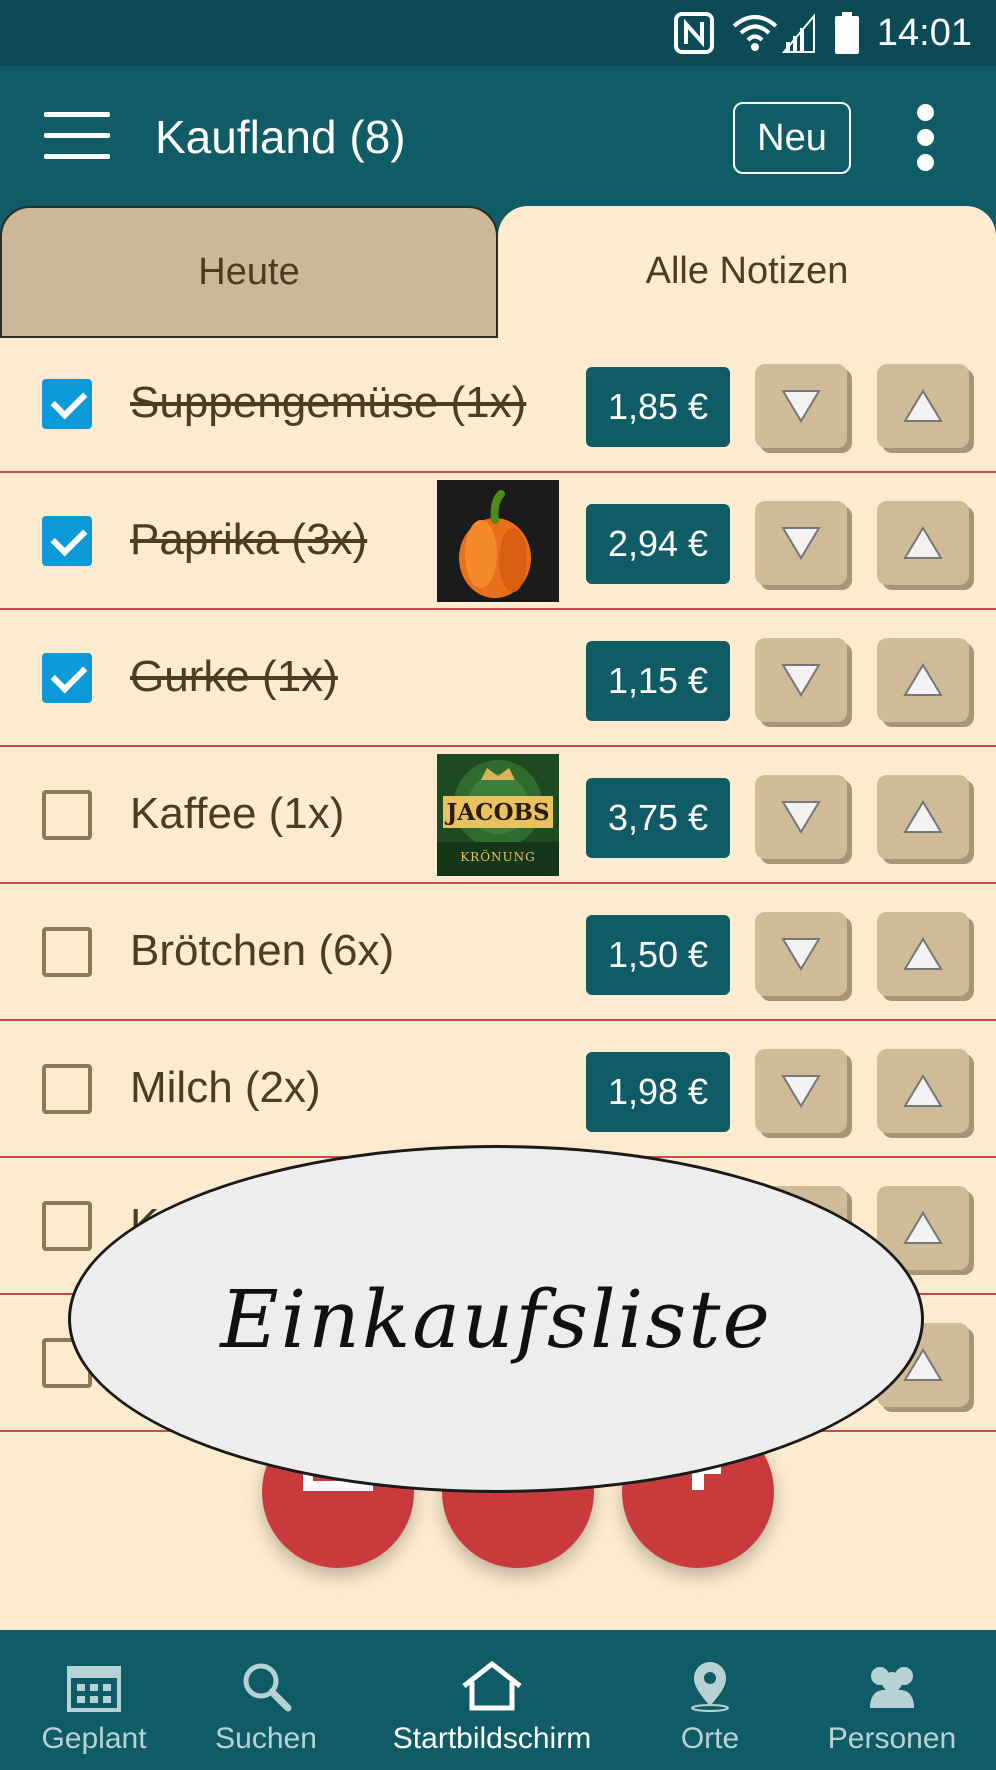 The image size is (996, 1770). I want to click on tab-alle-notizen: Alle Notizen, so click(747, 271).